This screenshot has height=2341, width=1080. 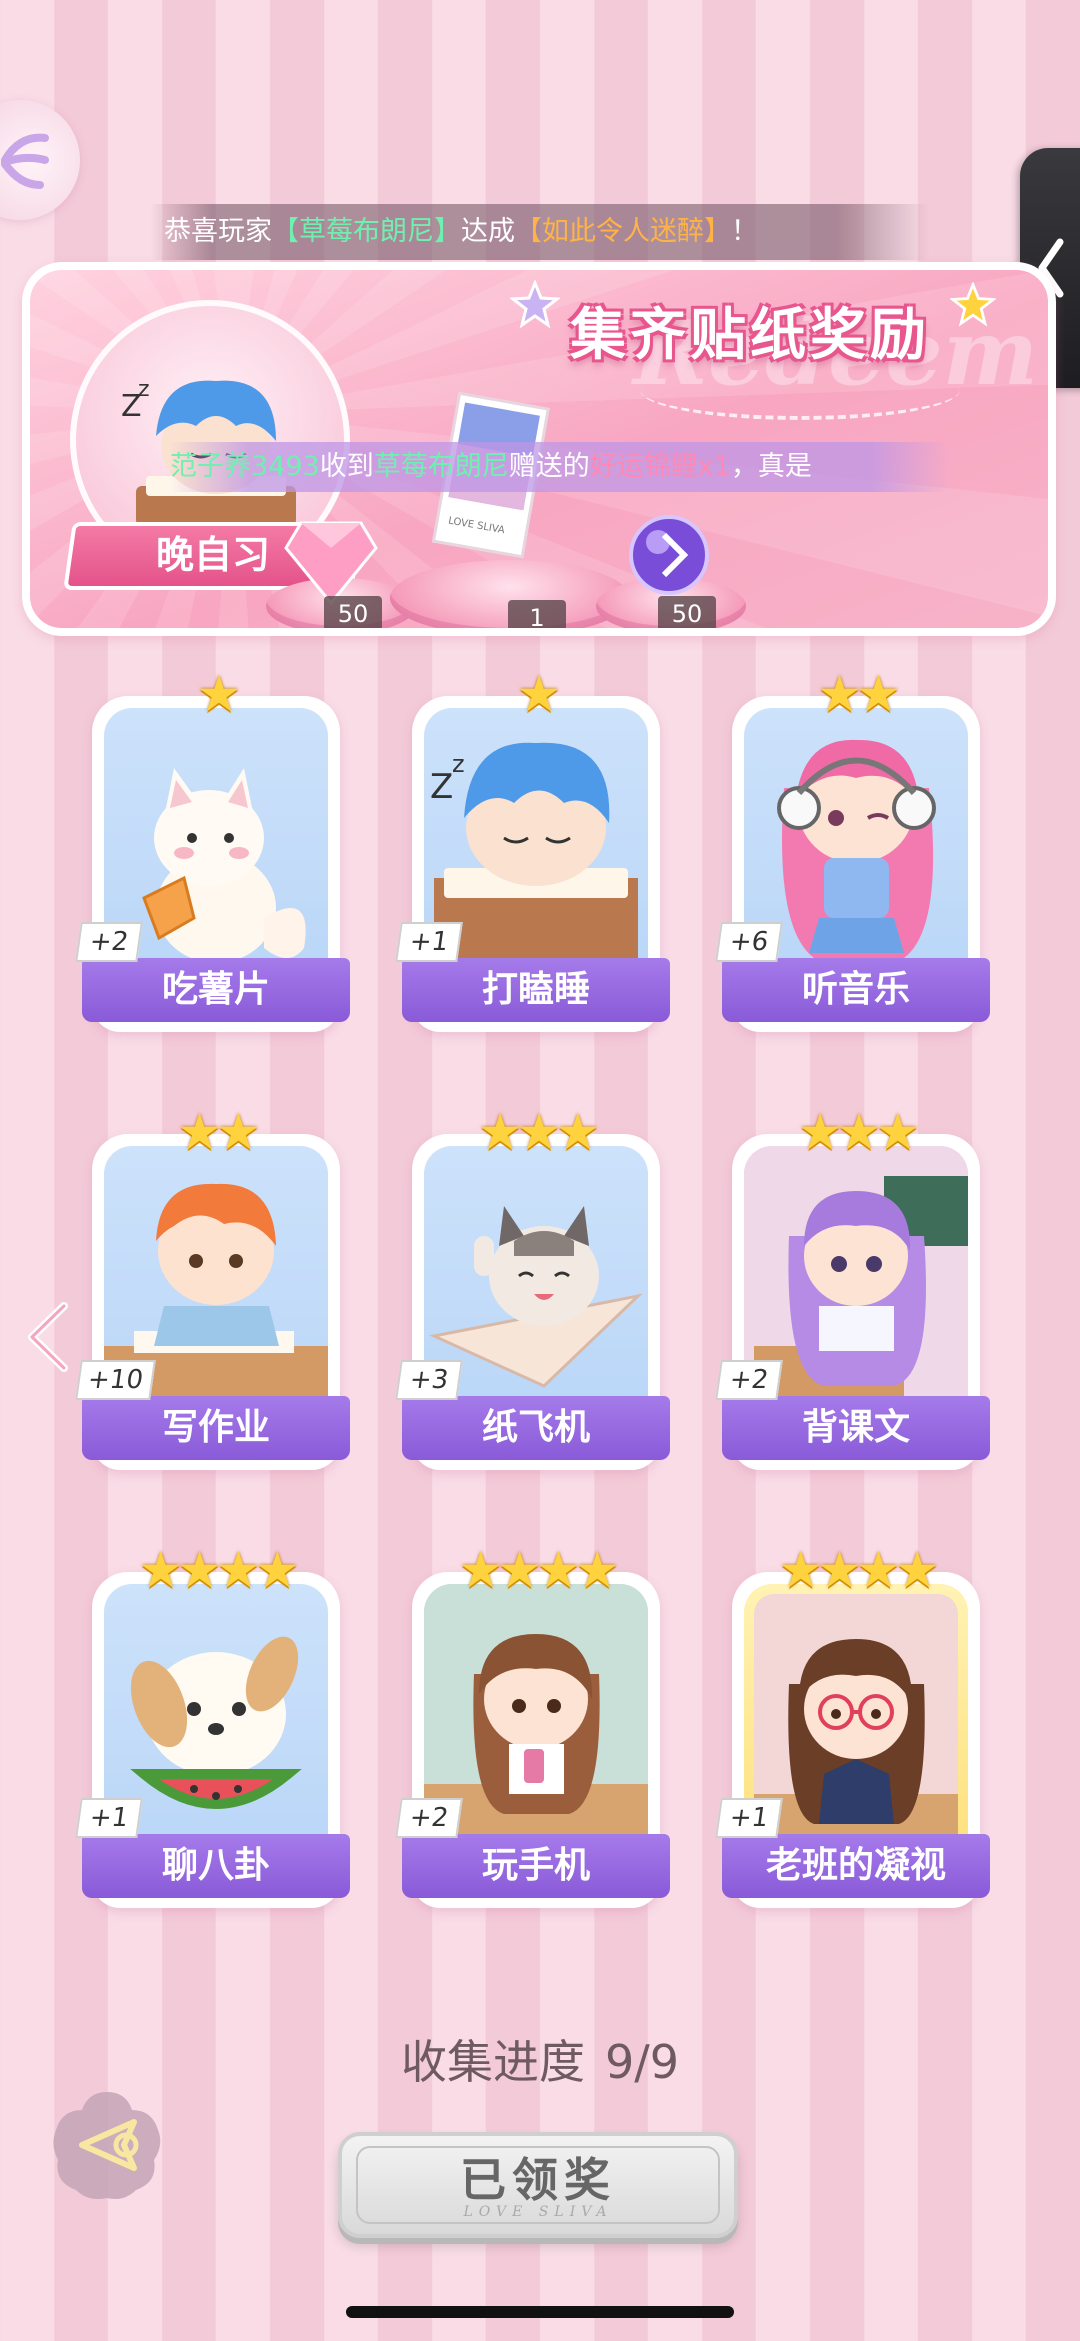 I want to click on sticker-bonus-badge: +3, so click(x=429, y=1380).